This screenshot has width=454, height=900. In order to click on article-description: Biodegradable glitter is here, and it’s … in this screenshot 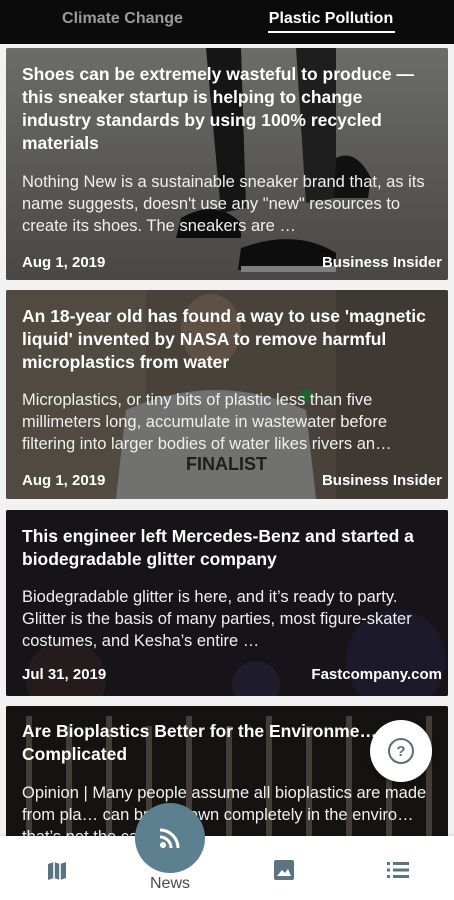, I will do `click(217, 619)`.